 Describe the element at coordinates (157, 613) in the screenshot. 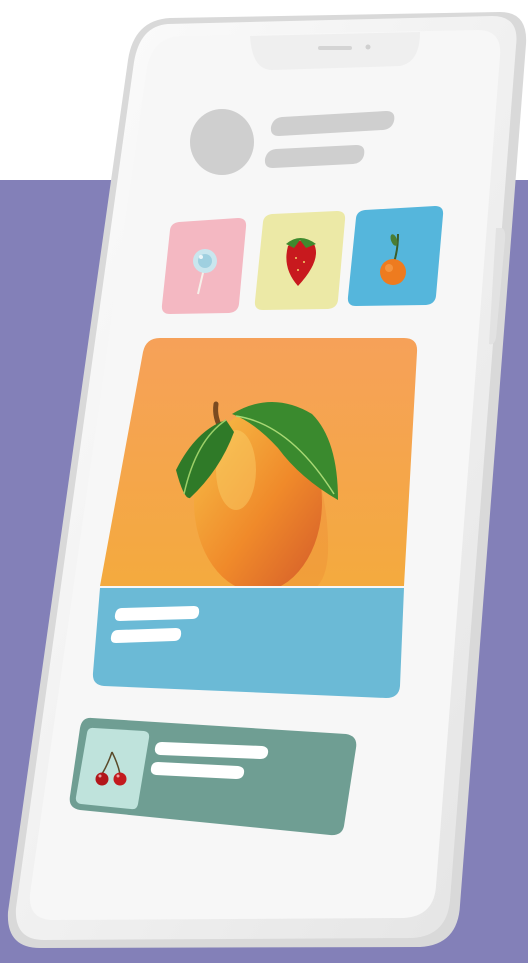

I see `caption-line-primary` at that location.